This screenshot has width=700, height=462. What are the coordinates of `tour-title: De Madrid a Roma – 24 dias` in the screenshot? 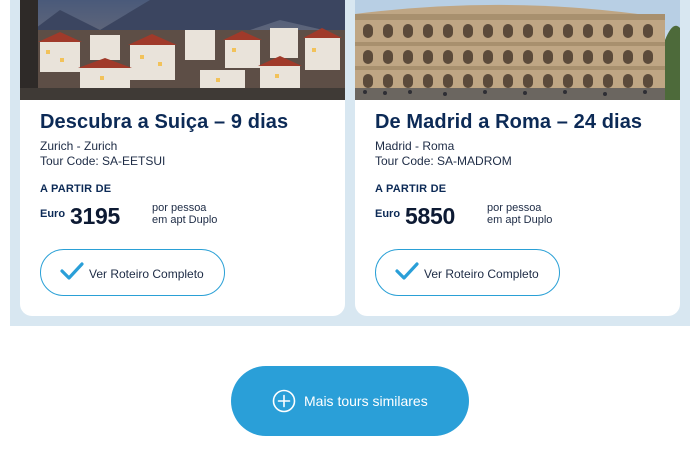 It's located at (509, 122).